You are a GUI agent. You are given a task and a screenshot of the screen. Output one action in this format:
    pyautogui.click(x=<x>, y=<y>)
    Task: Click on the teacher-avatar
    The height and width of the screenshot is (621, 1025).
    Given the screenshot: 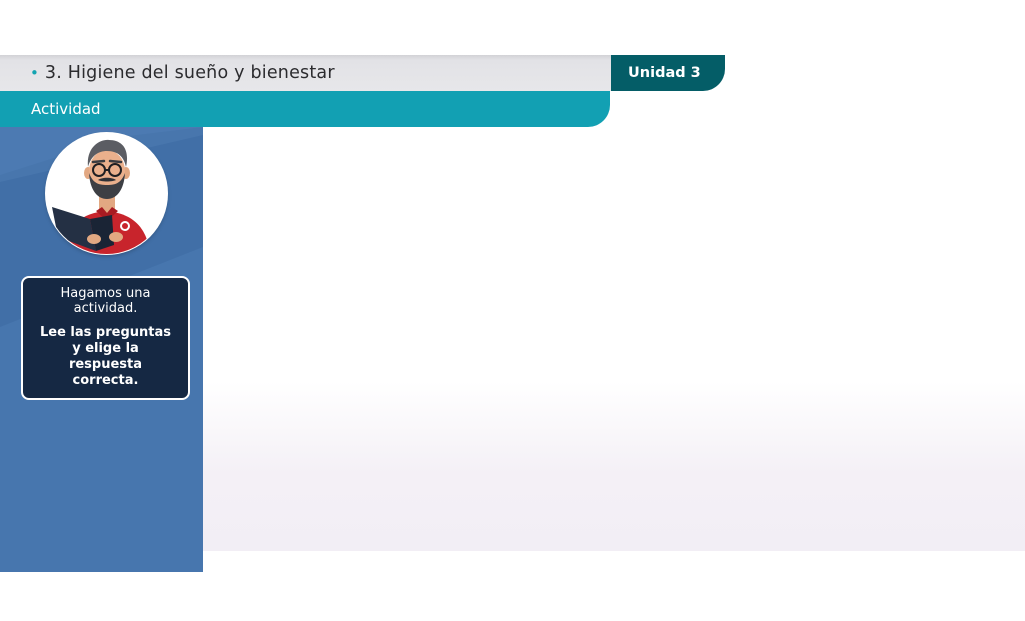 What is the action you would take?
    pyautogui.click(x=106, y=193)
    